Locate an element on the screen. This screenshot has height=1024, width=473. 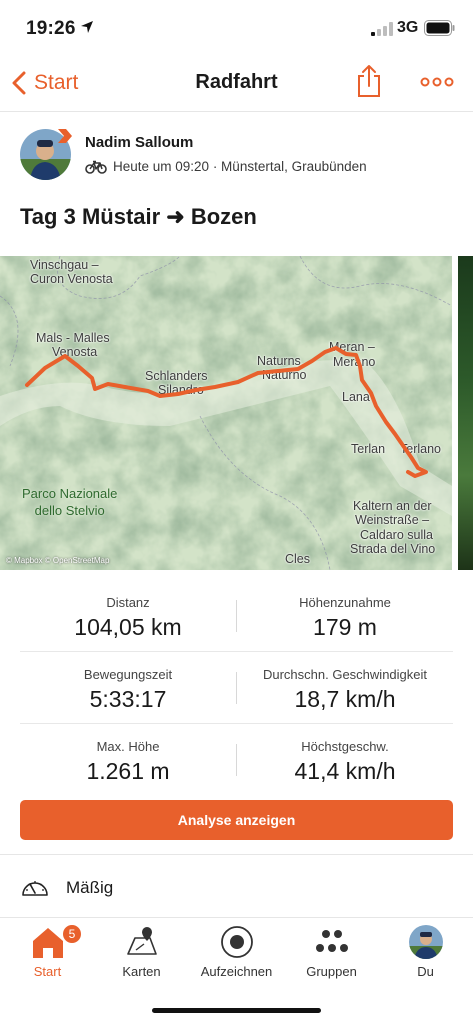
tab-label: Start is located at coordinates (47, 971).